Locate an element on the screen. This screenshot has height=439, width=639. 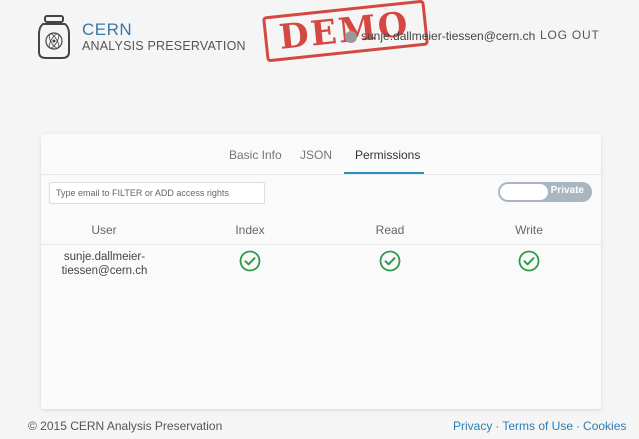
logo-title: CERN is located at coordinates (107, 30).